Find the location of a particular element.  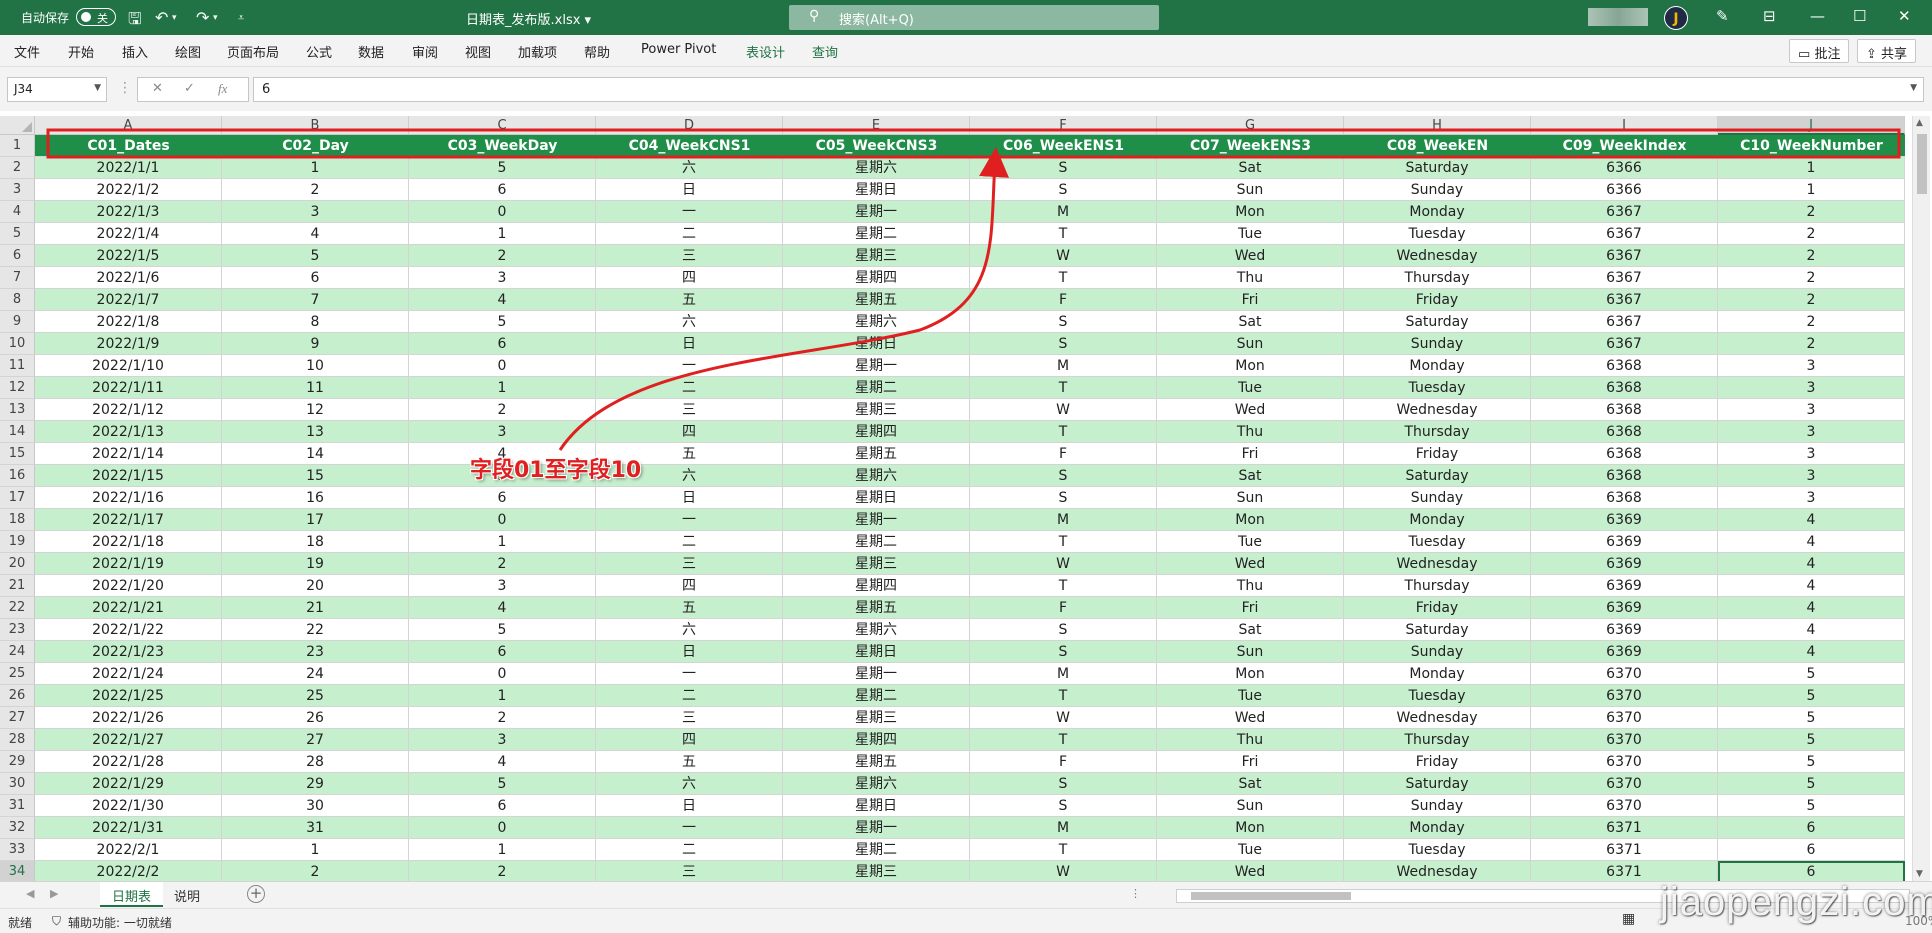

table-cell: 6368 is located at coordinates (1624, 410).